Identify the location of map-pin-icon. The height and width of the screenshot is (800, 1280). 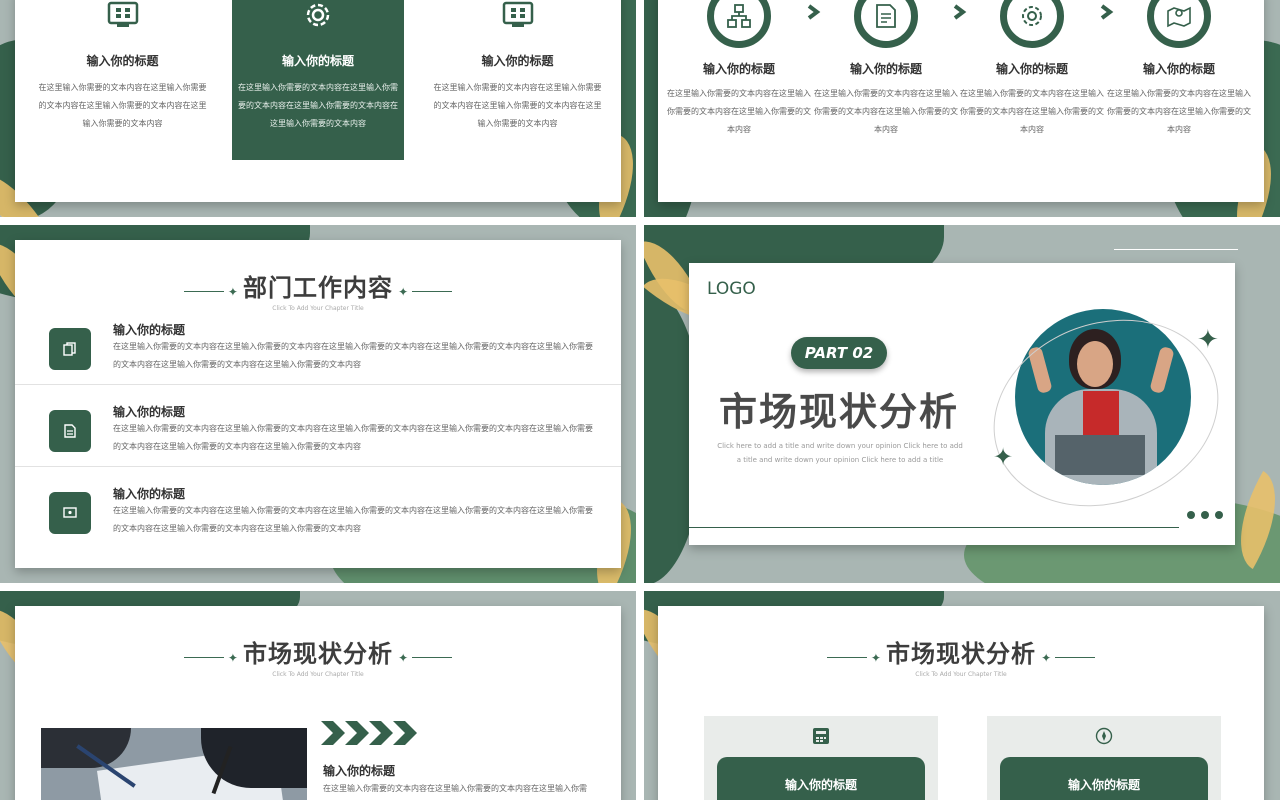
(1179, 24).